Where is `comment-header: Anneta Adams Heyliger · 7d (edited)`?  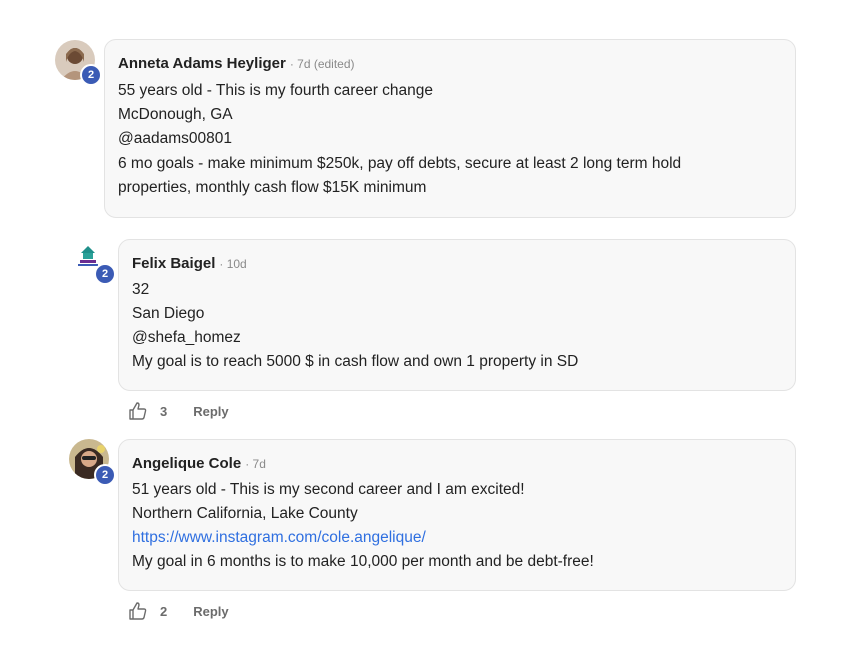
comment-header: Anneta Adams Heyliger · 7d (edited) is located at coordinates (236, 63).